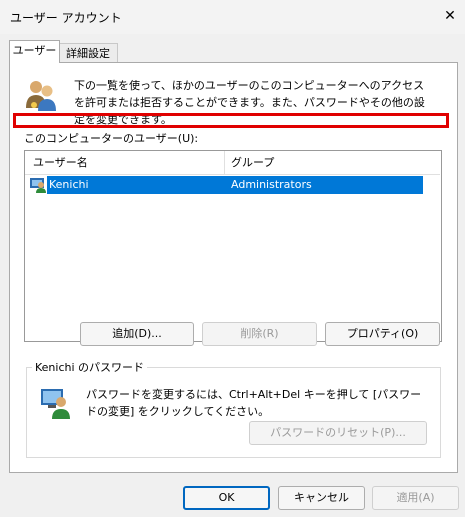 This screenshot has height=517, width=465. Describe the element at coordinates (60, 162) in the screenshot. I see `column-header-username: ユーザー名` at that location.